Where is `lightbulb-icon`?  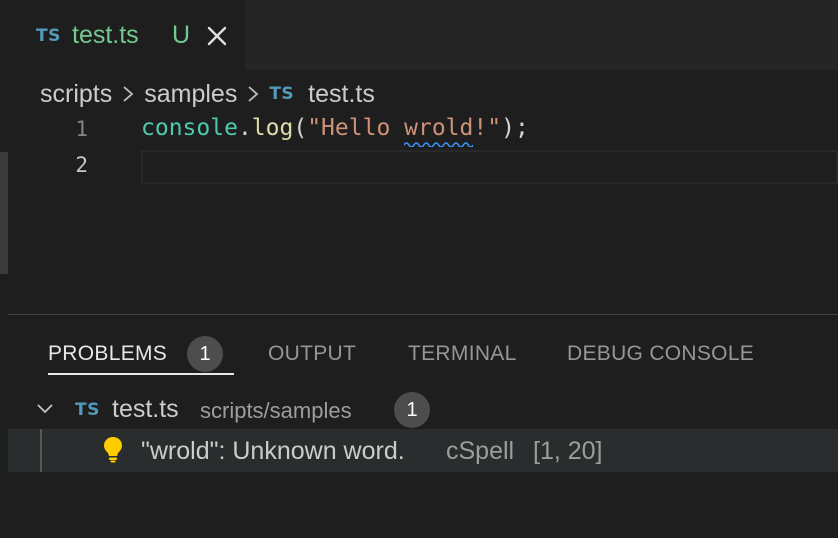 lightbulb-icon is located at coordinates (113, 449).